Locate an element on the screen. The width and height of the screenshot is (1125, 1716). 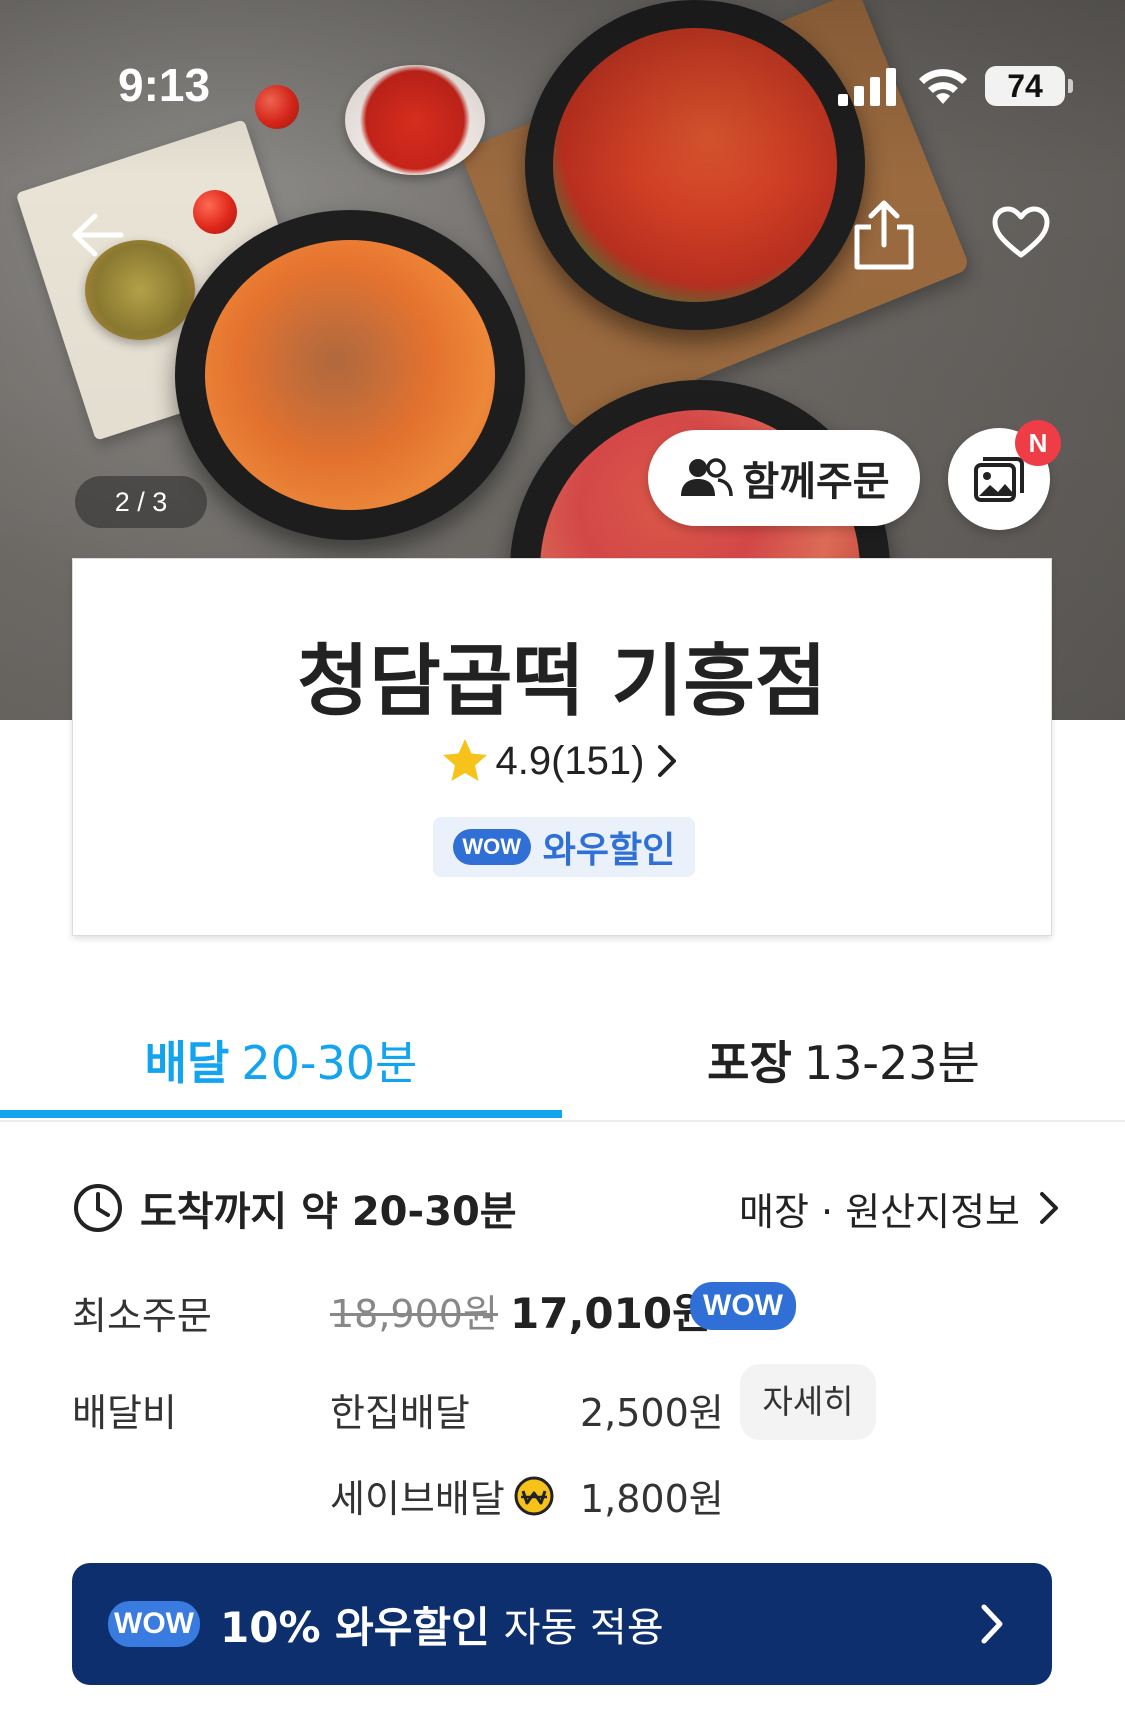
eta-row: 도착까지 약 20-30분 매장 · 원산지정보 is located at coordinates (567, 1208).